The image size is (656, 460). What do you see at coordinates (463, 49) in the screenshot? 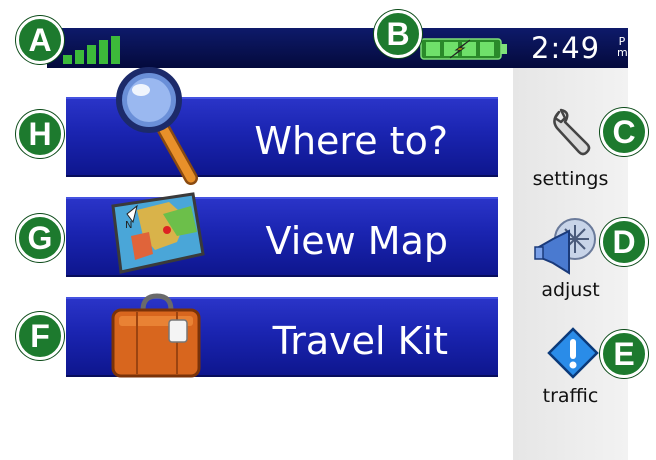
I see `battery-charging-icon` at bounding box center [463, 49].